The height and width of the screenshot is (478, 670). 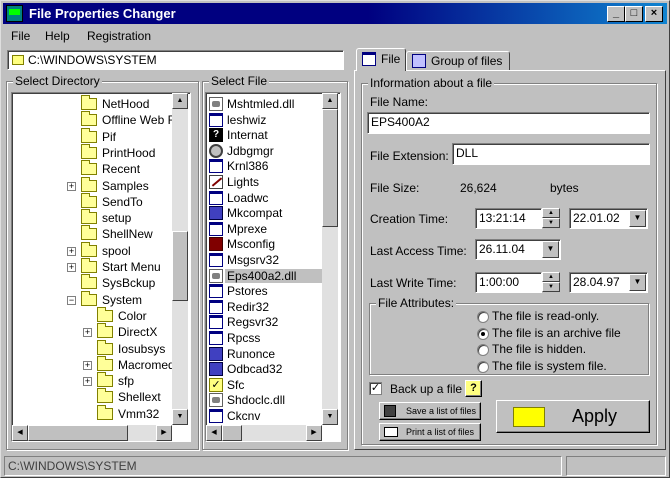 What do you see at coordinates (508, 282) in the screenshot?
I see `write-time-input: 1:00:00` at bounding box center [508, 282].